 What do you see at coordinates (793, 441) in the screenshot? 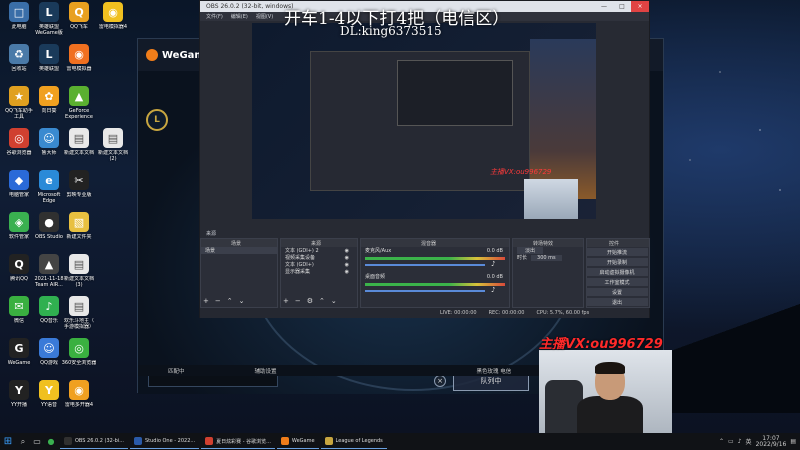
I see `notification-icon: ▤` at bounding box center [793, 441].